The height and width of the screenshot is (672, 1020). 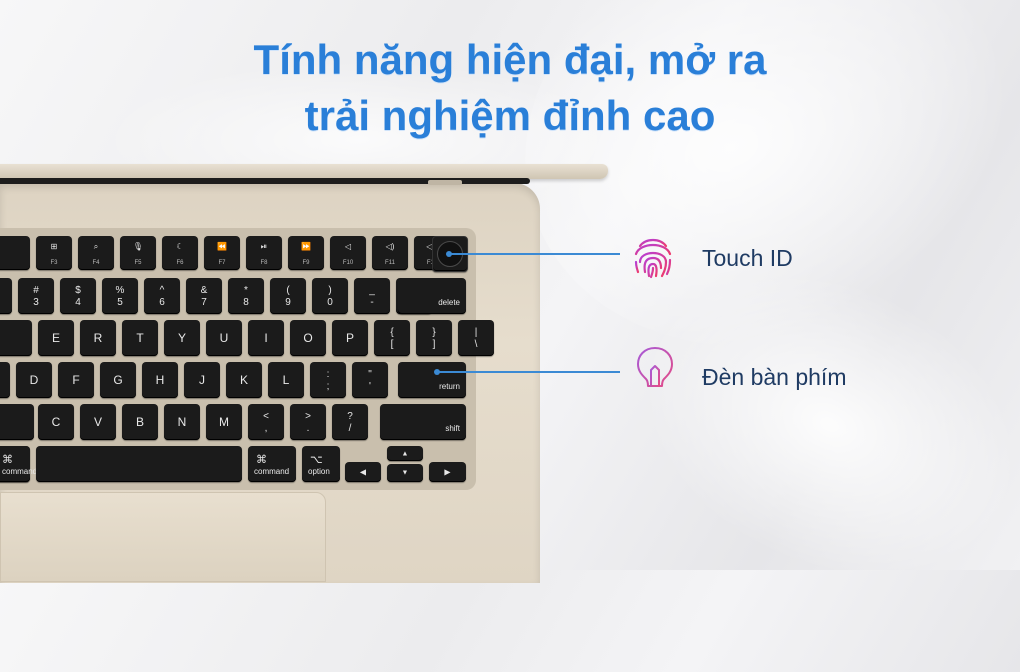 What do you see at coordinates (222, 263) in the screenshot?
I see `function-key-label: F7` at bounding box center [222, 263].